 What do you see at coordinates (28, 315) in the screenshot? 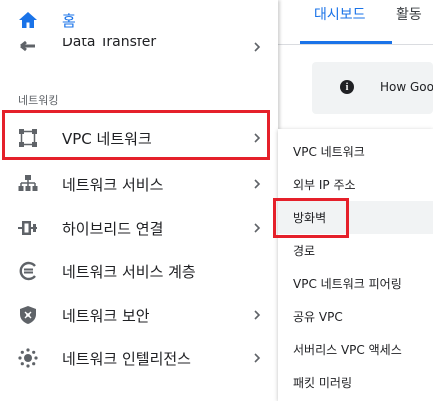
I see `network-security-icon` at bounding box center [28, 315].